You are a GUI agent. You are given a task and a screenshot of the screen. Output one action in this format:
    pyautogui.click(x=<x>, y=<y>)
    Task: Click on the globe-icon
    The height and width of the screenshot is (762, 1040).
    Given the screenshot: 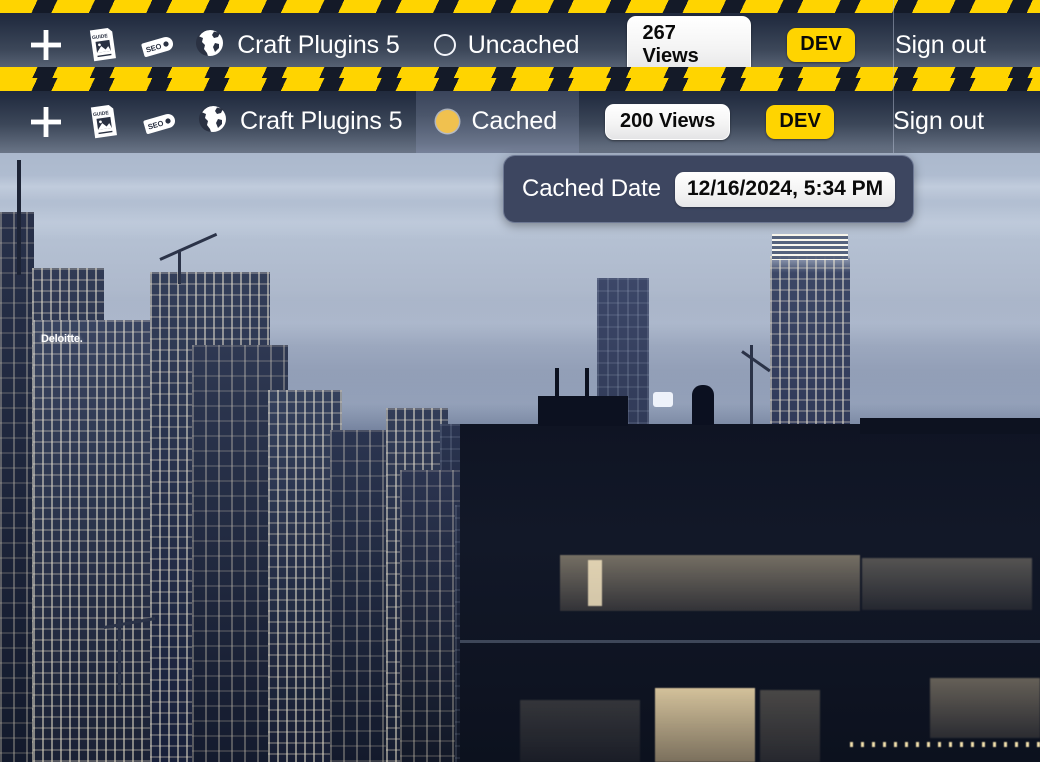 What is the action you would take?
    pyautogui.click(x=210, y=45)
    